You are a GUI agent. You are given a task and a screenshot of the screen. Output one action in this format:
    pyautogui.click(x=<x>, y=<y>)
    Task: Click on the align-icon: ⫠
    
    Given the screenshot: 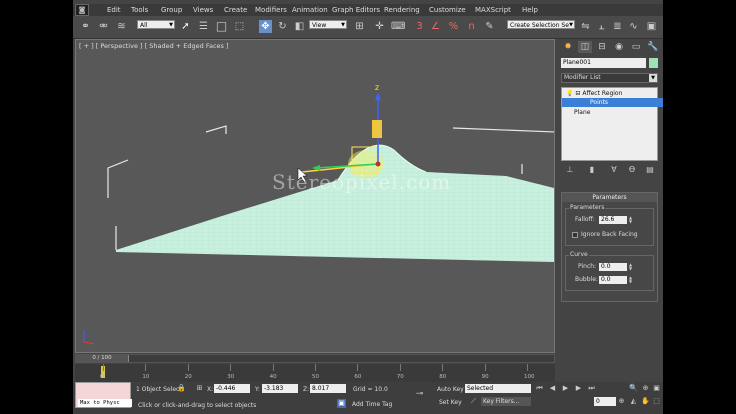 What is the action you would take?
    pyautogui.click(x=601, y=26)
    